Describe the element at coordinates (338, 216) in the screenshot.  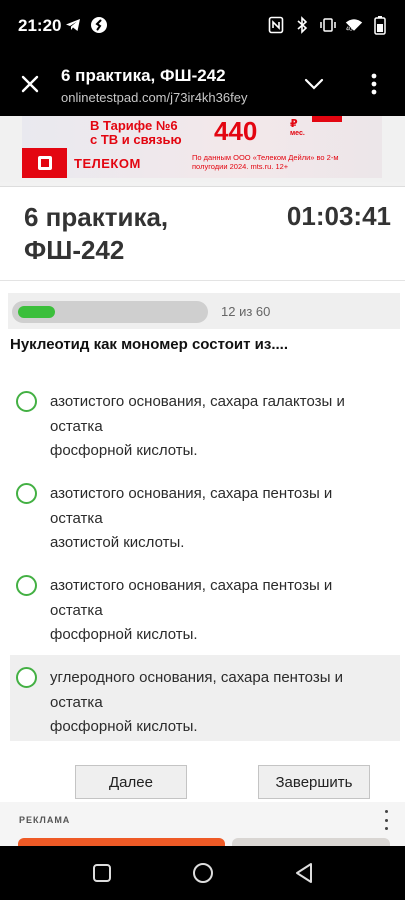
I see `timer: 01:03:41` at that location.